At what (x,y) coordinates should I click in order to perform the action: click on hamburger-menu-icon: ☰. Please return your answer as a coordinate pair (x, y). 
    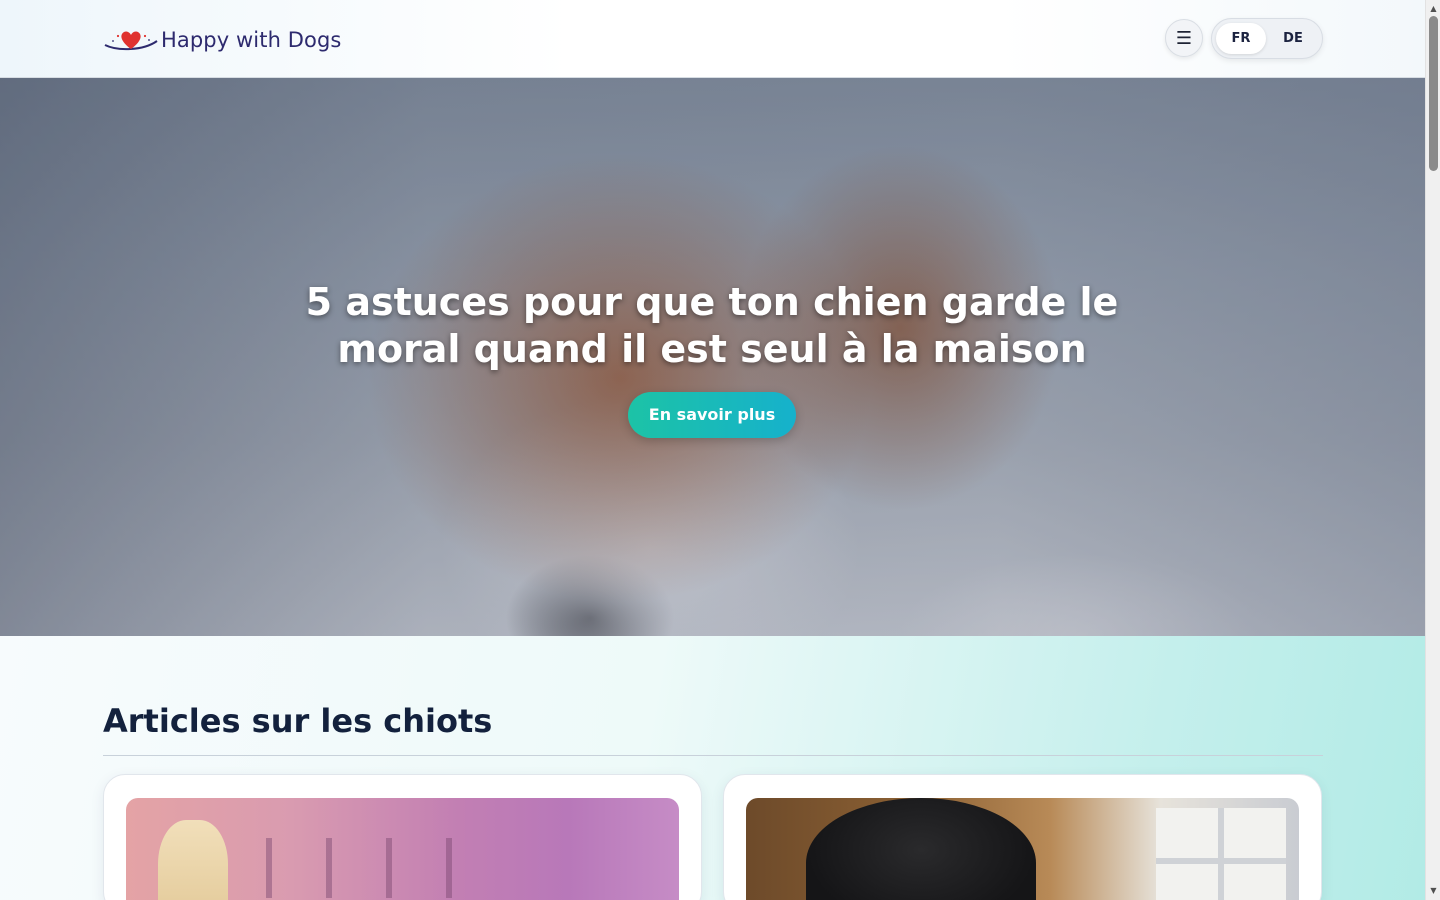
    Looking at the image, I should click on (1184, 38).